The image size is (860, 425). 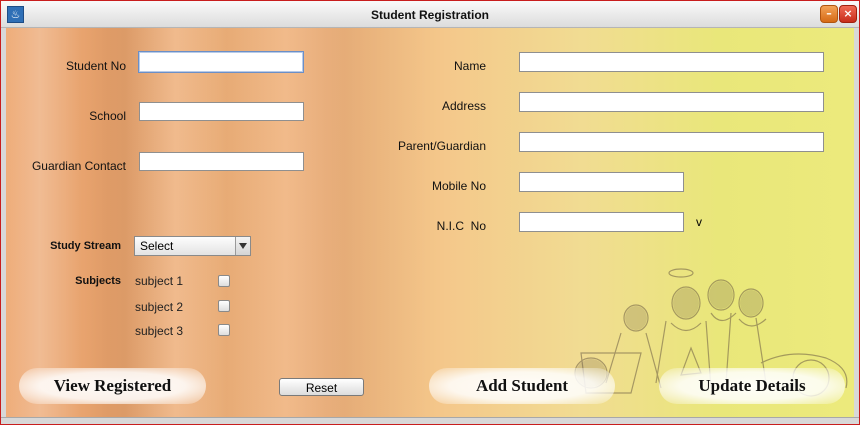 What do you see at coordinates (159, 281) in the screenshot?
I see `subject-1-label: subject 1` at bounding box center [159, 281].